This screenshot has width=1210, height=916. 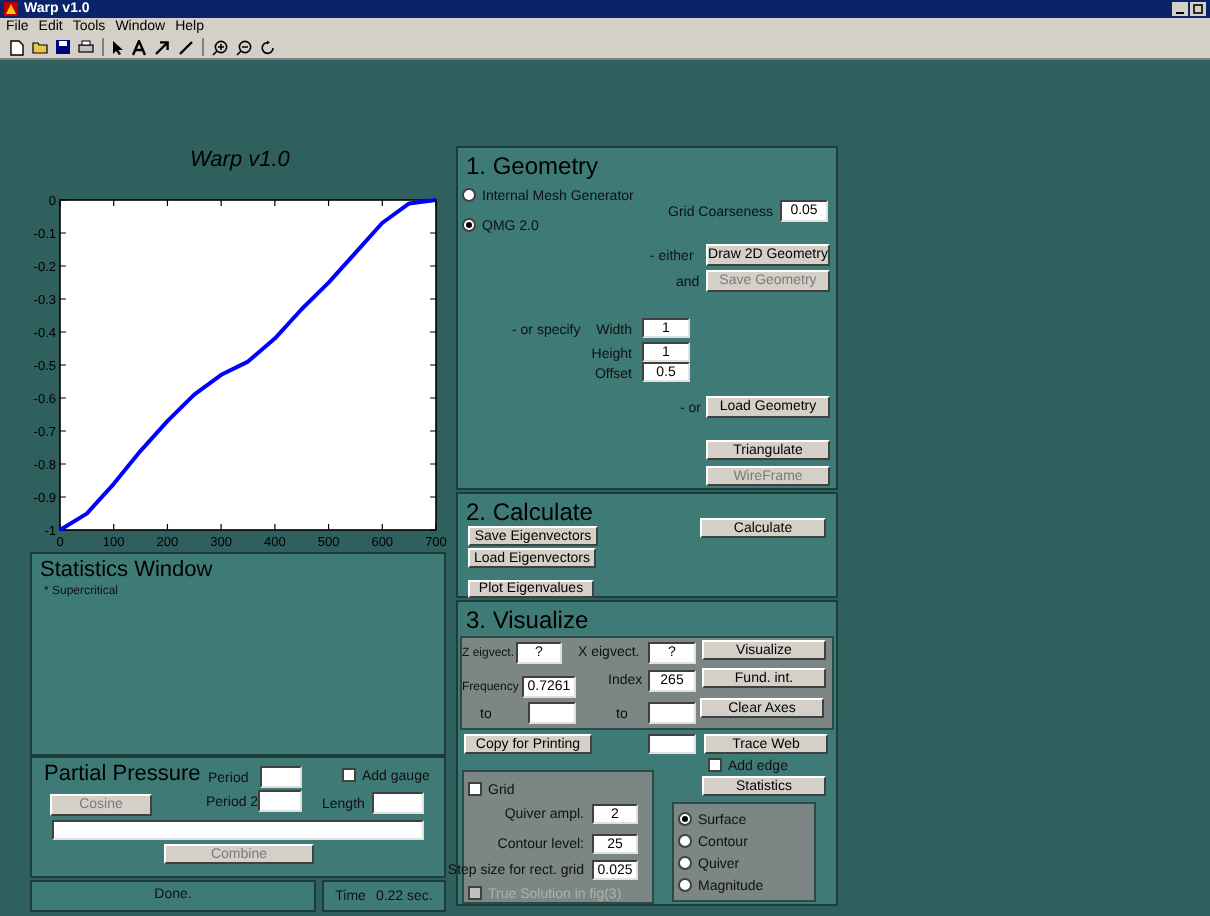 What do you see at coordinates (1198, 9) in the screenshot?
I see `maximize-icon` at bounding box center [1198, 9].